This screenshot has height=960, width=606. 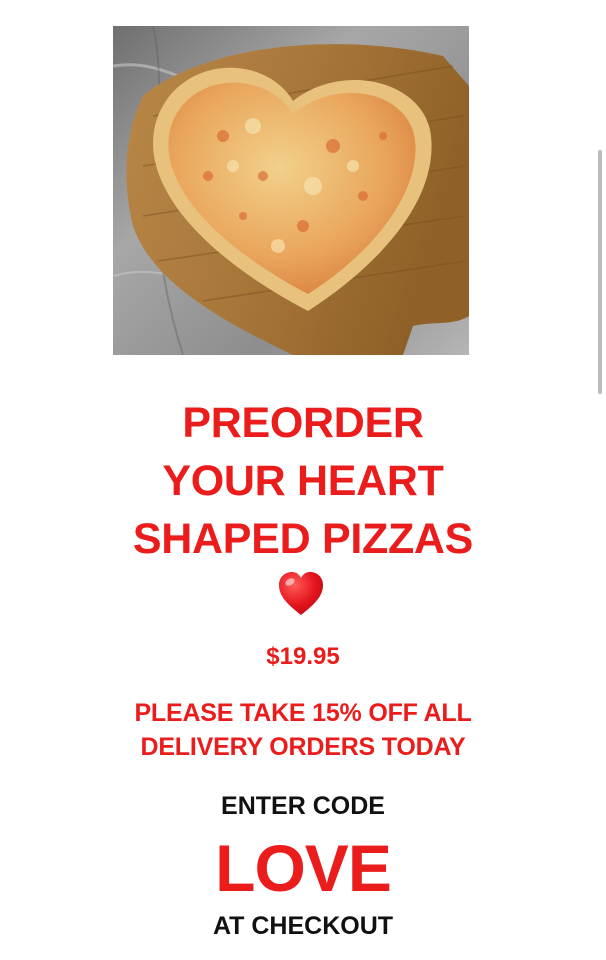 I want to click on headline-line-1: PREORDER, so click(x=303, y=423).